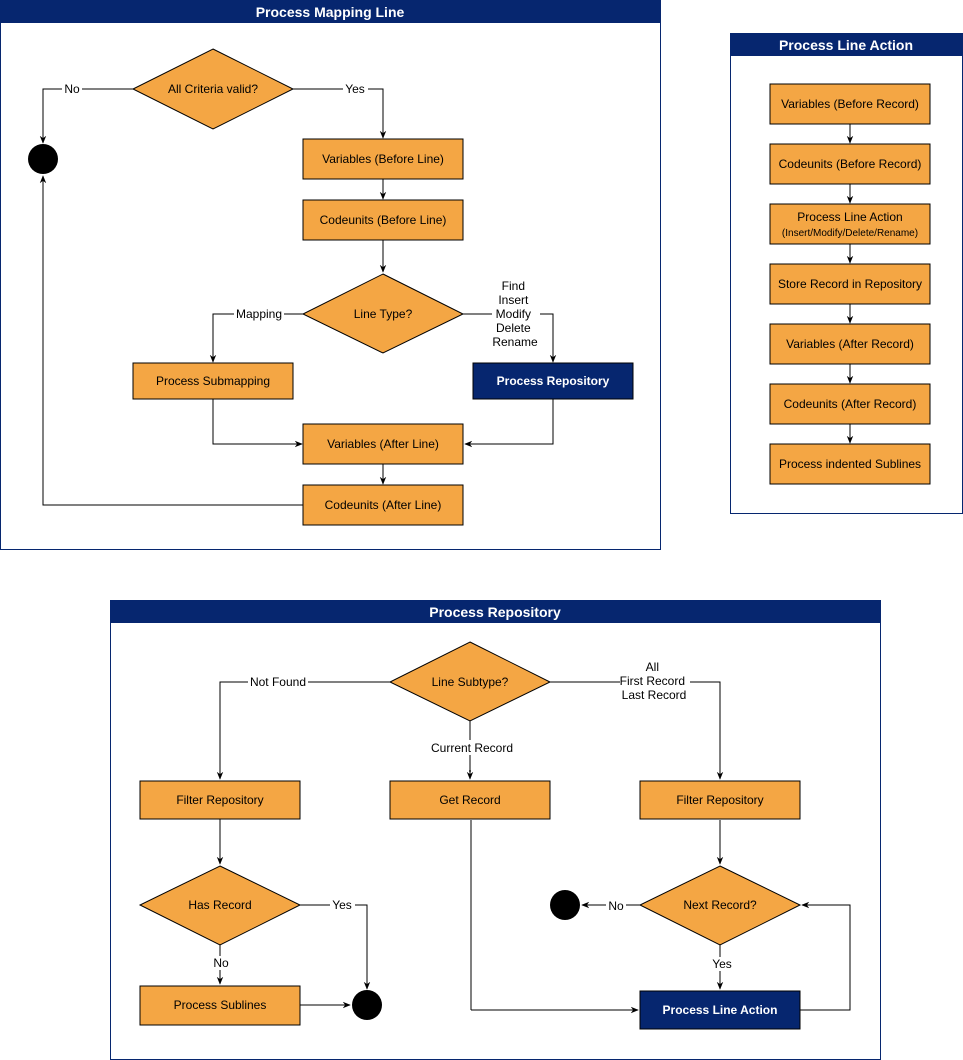  I want to click on end-terminal-left, so click(367, 1005).